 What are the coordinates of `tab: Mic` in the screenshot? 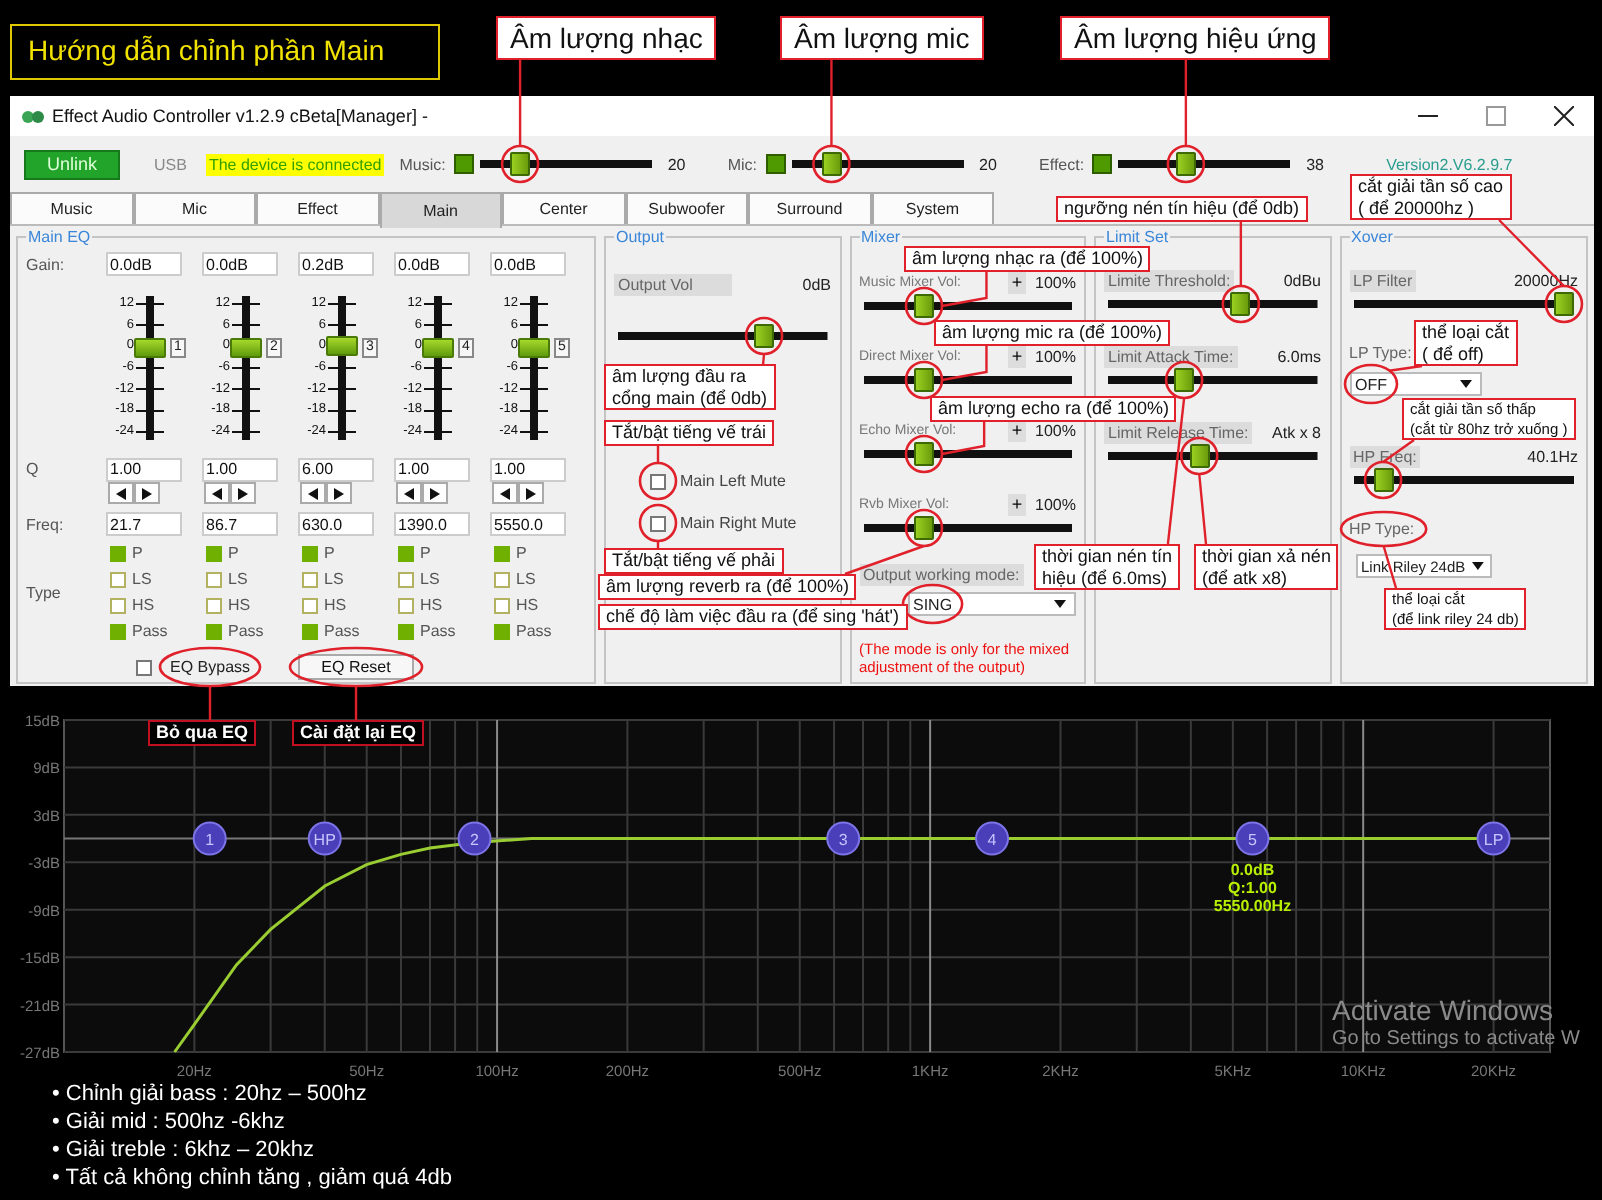 It's located at (194, 208).